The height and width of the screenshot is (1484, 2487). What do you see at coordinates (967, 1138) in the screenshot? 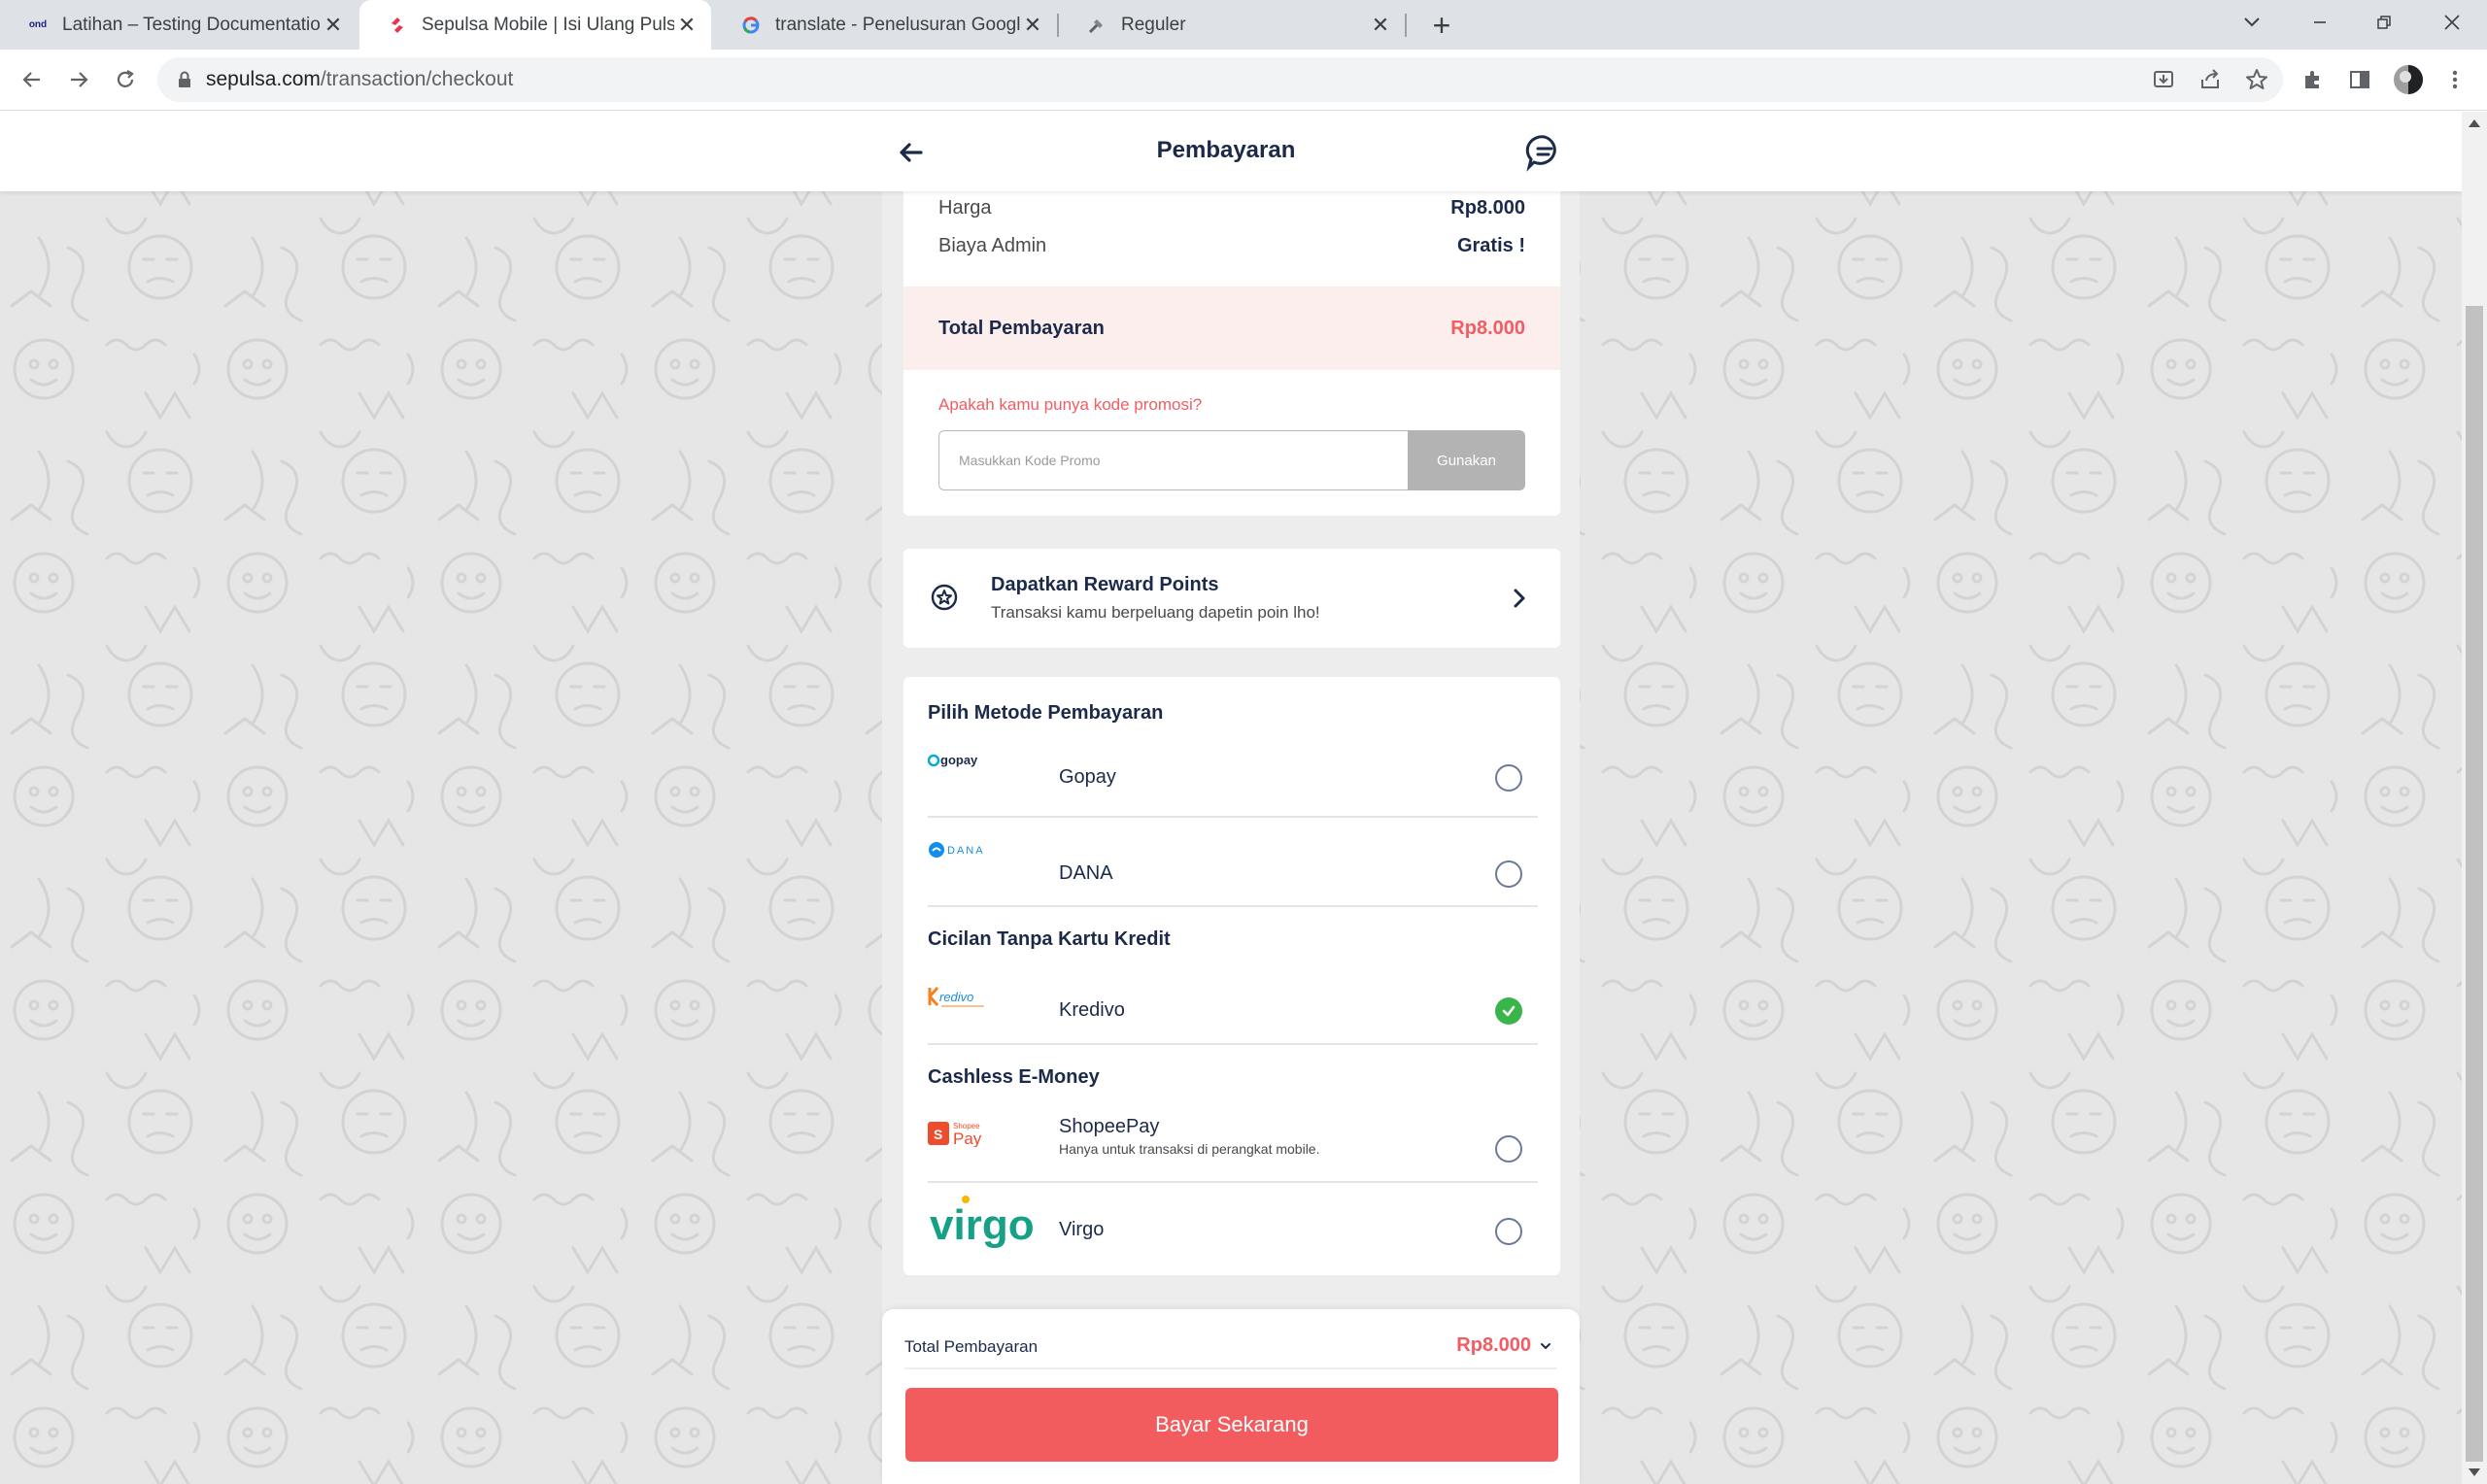
I see `svg-text: Pay` at bounding box center [967, 1138].